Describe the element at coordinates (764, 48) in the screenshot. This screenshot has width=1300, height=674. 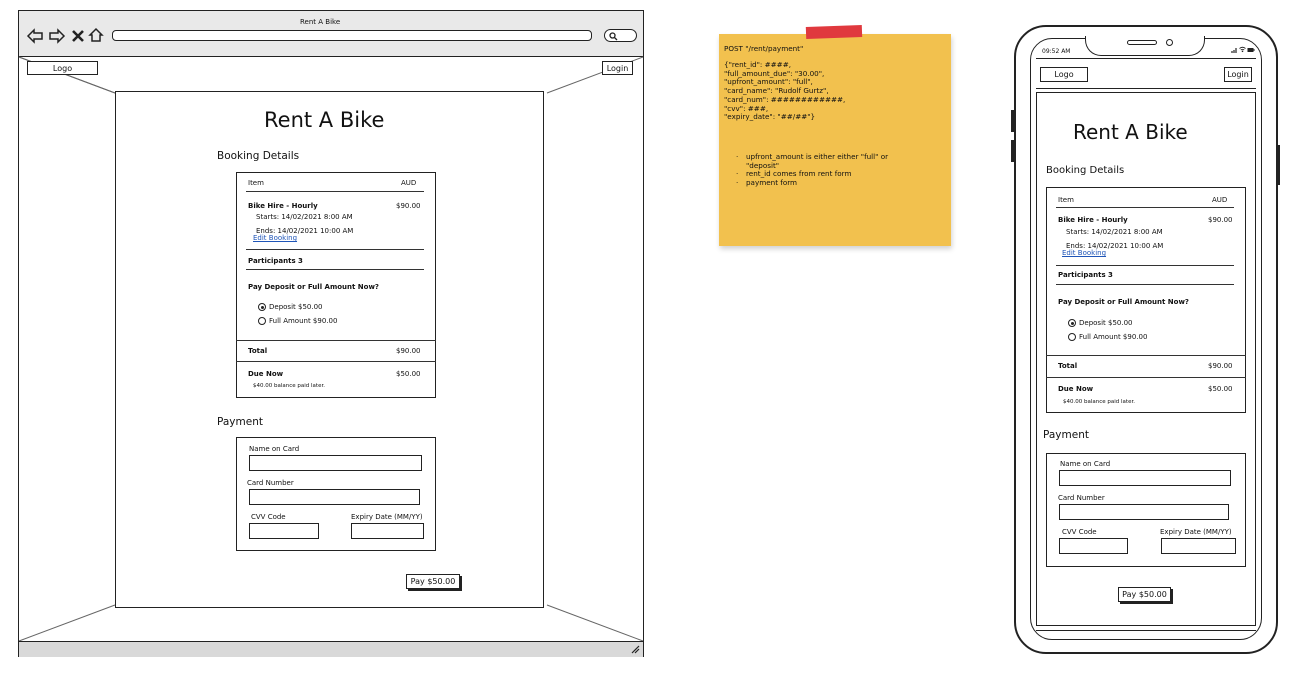
I see `note-title: POST "/rent/payment"` at that location.